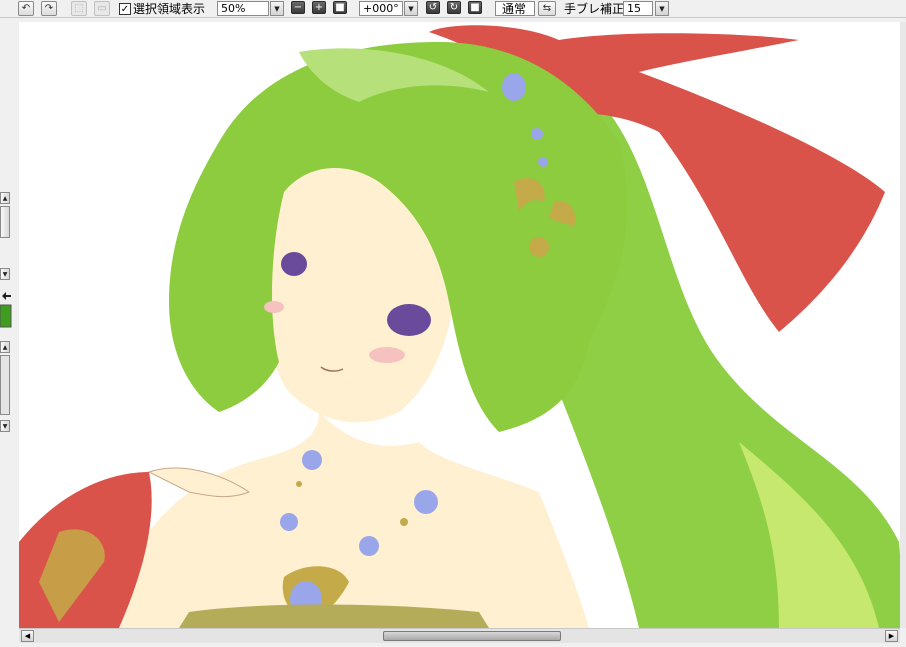  What do you see at coordinates (594, 9) in the screenshot?
I see `stabilizer-label: 手ブレ補正` at bounding box center [594, 9].